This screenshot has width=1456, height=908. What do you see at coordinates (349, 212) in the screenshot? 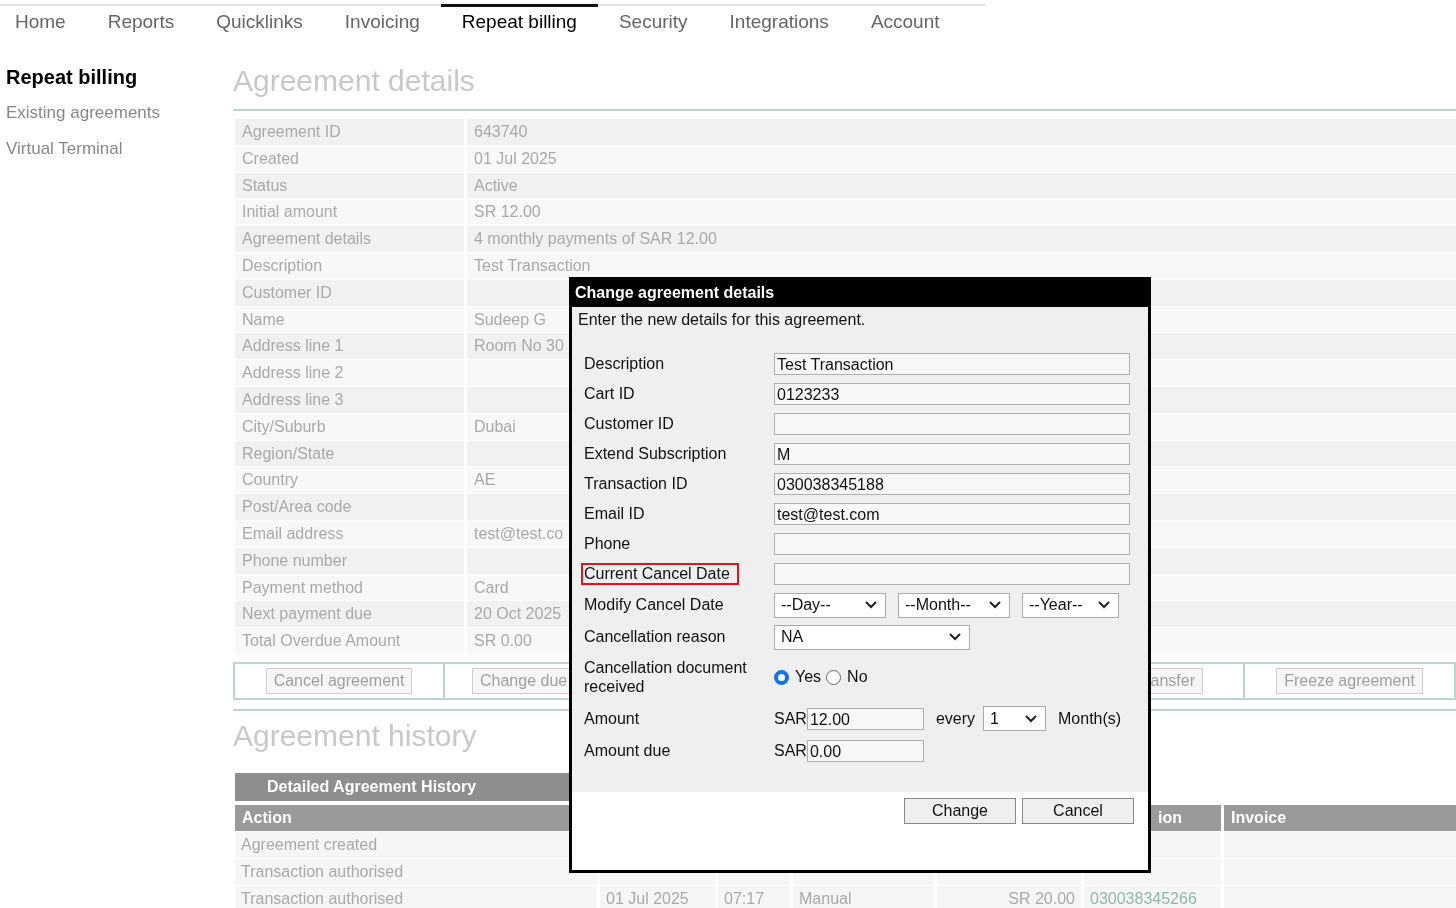
I see `field-label: Initial amount` at bounding box center [349, 212].